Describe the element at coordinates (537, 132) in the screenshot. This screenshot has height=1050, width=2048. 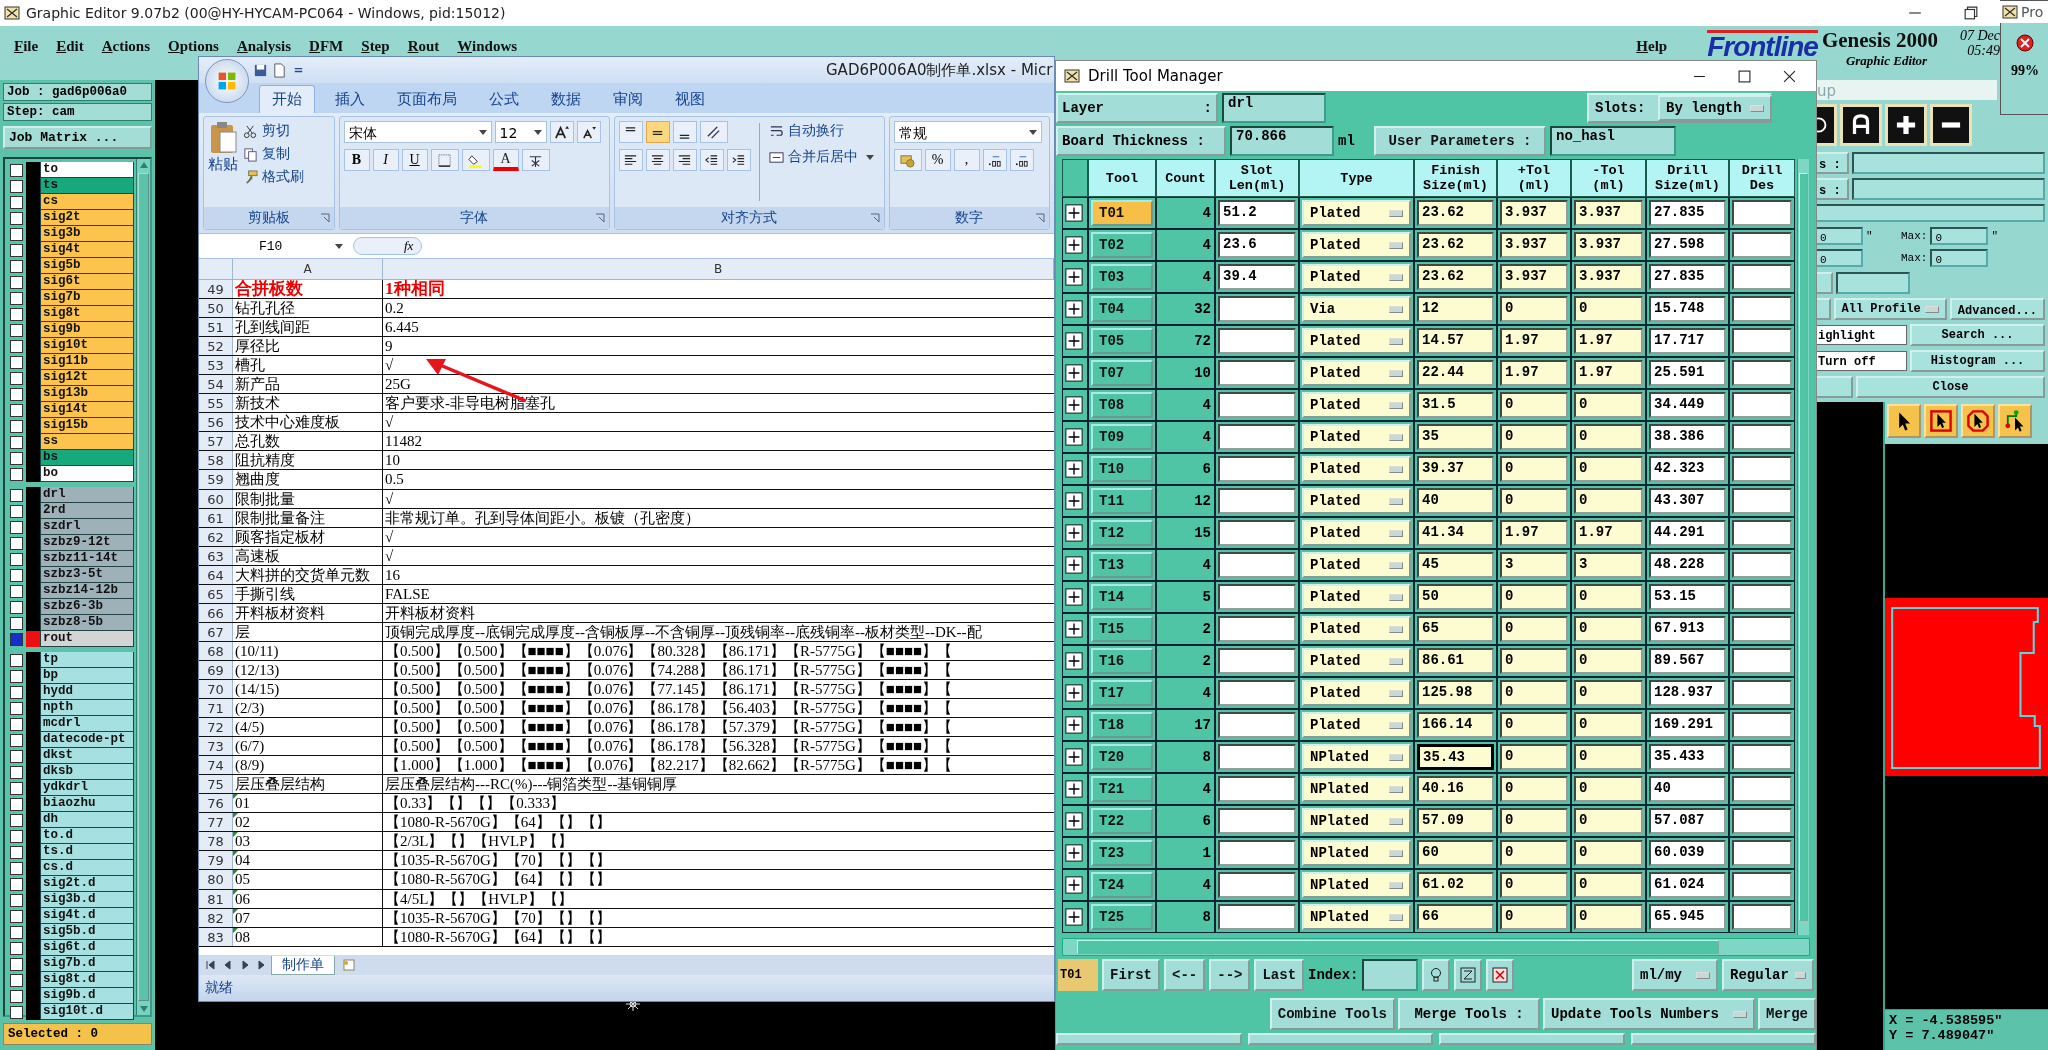
I see `caret-icon` at that location.